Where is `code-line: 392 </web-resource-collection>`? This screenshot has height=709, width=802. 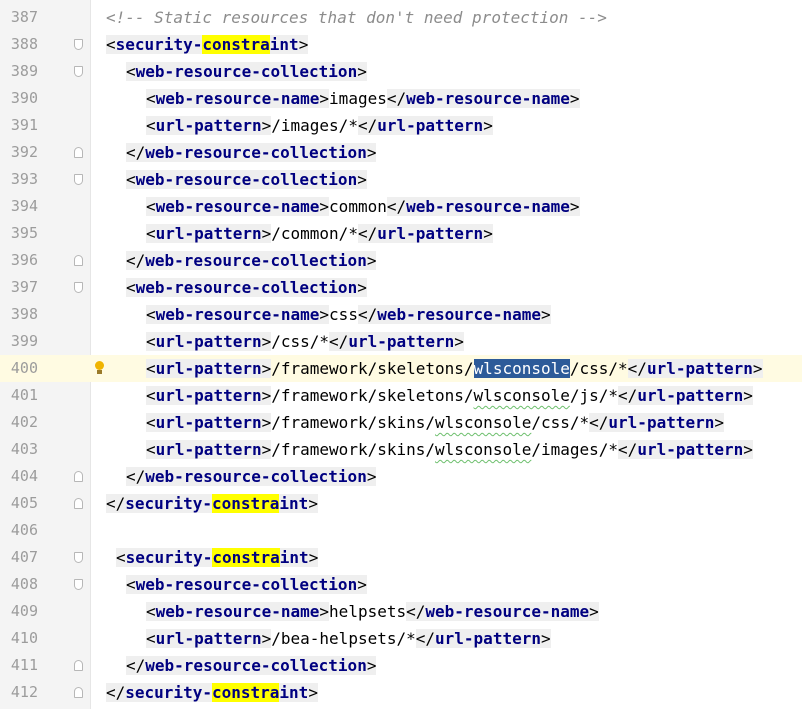
code-line: 392 </web-resource-collection> is located at coordinates (401, 152).